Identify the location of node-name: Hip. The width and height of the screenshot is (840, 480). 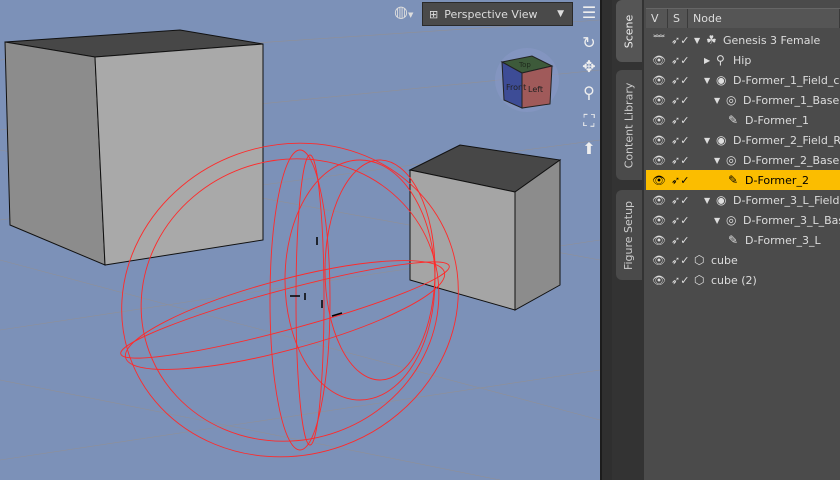
(742, 60).